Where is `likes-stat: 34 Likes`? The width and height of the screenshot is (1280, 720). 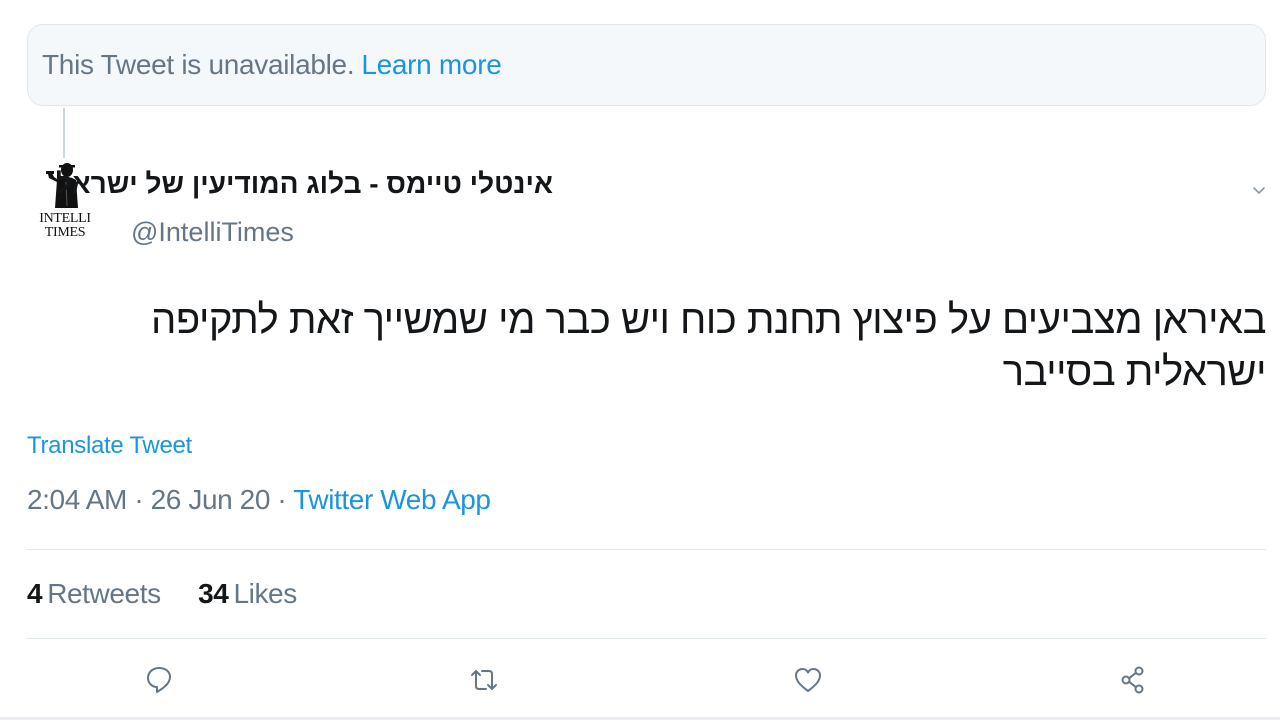
likes-stat: 34 Likes is located at coordinates (247, 594).